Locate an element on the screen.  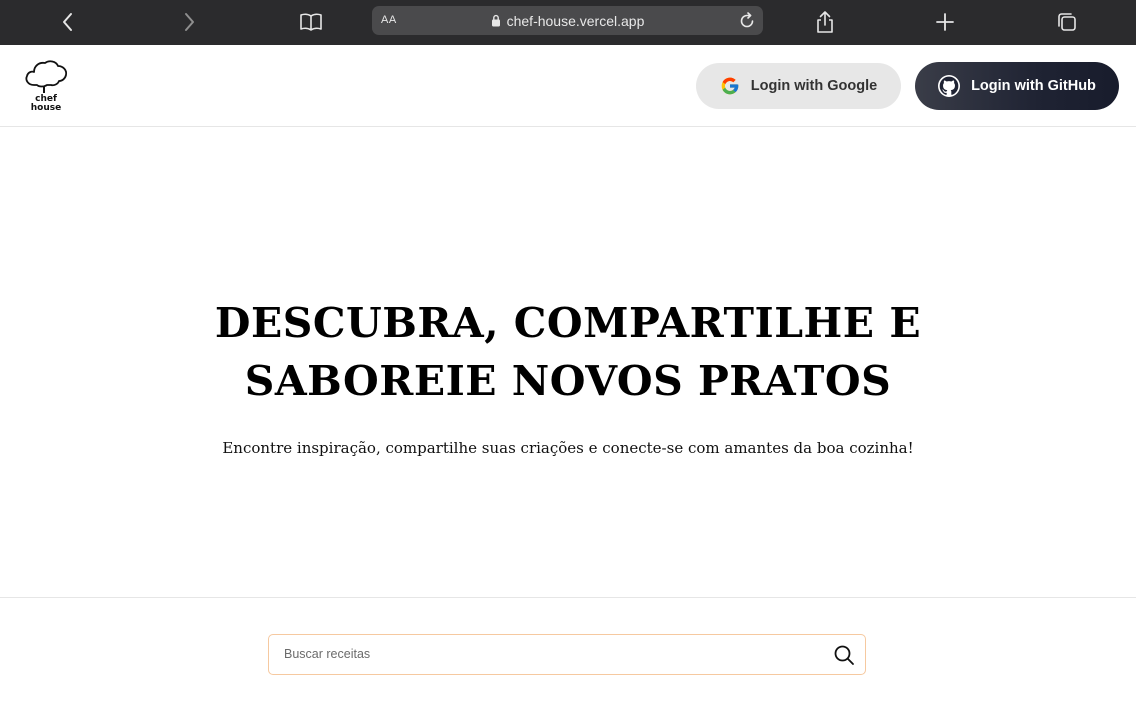
login-google-button: Login with Google is located at coordinates (798, 86).